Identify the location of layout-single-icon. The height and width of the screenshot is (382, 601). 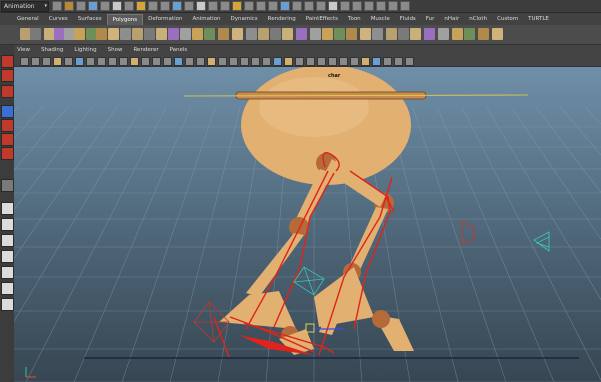
(7, 208).